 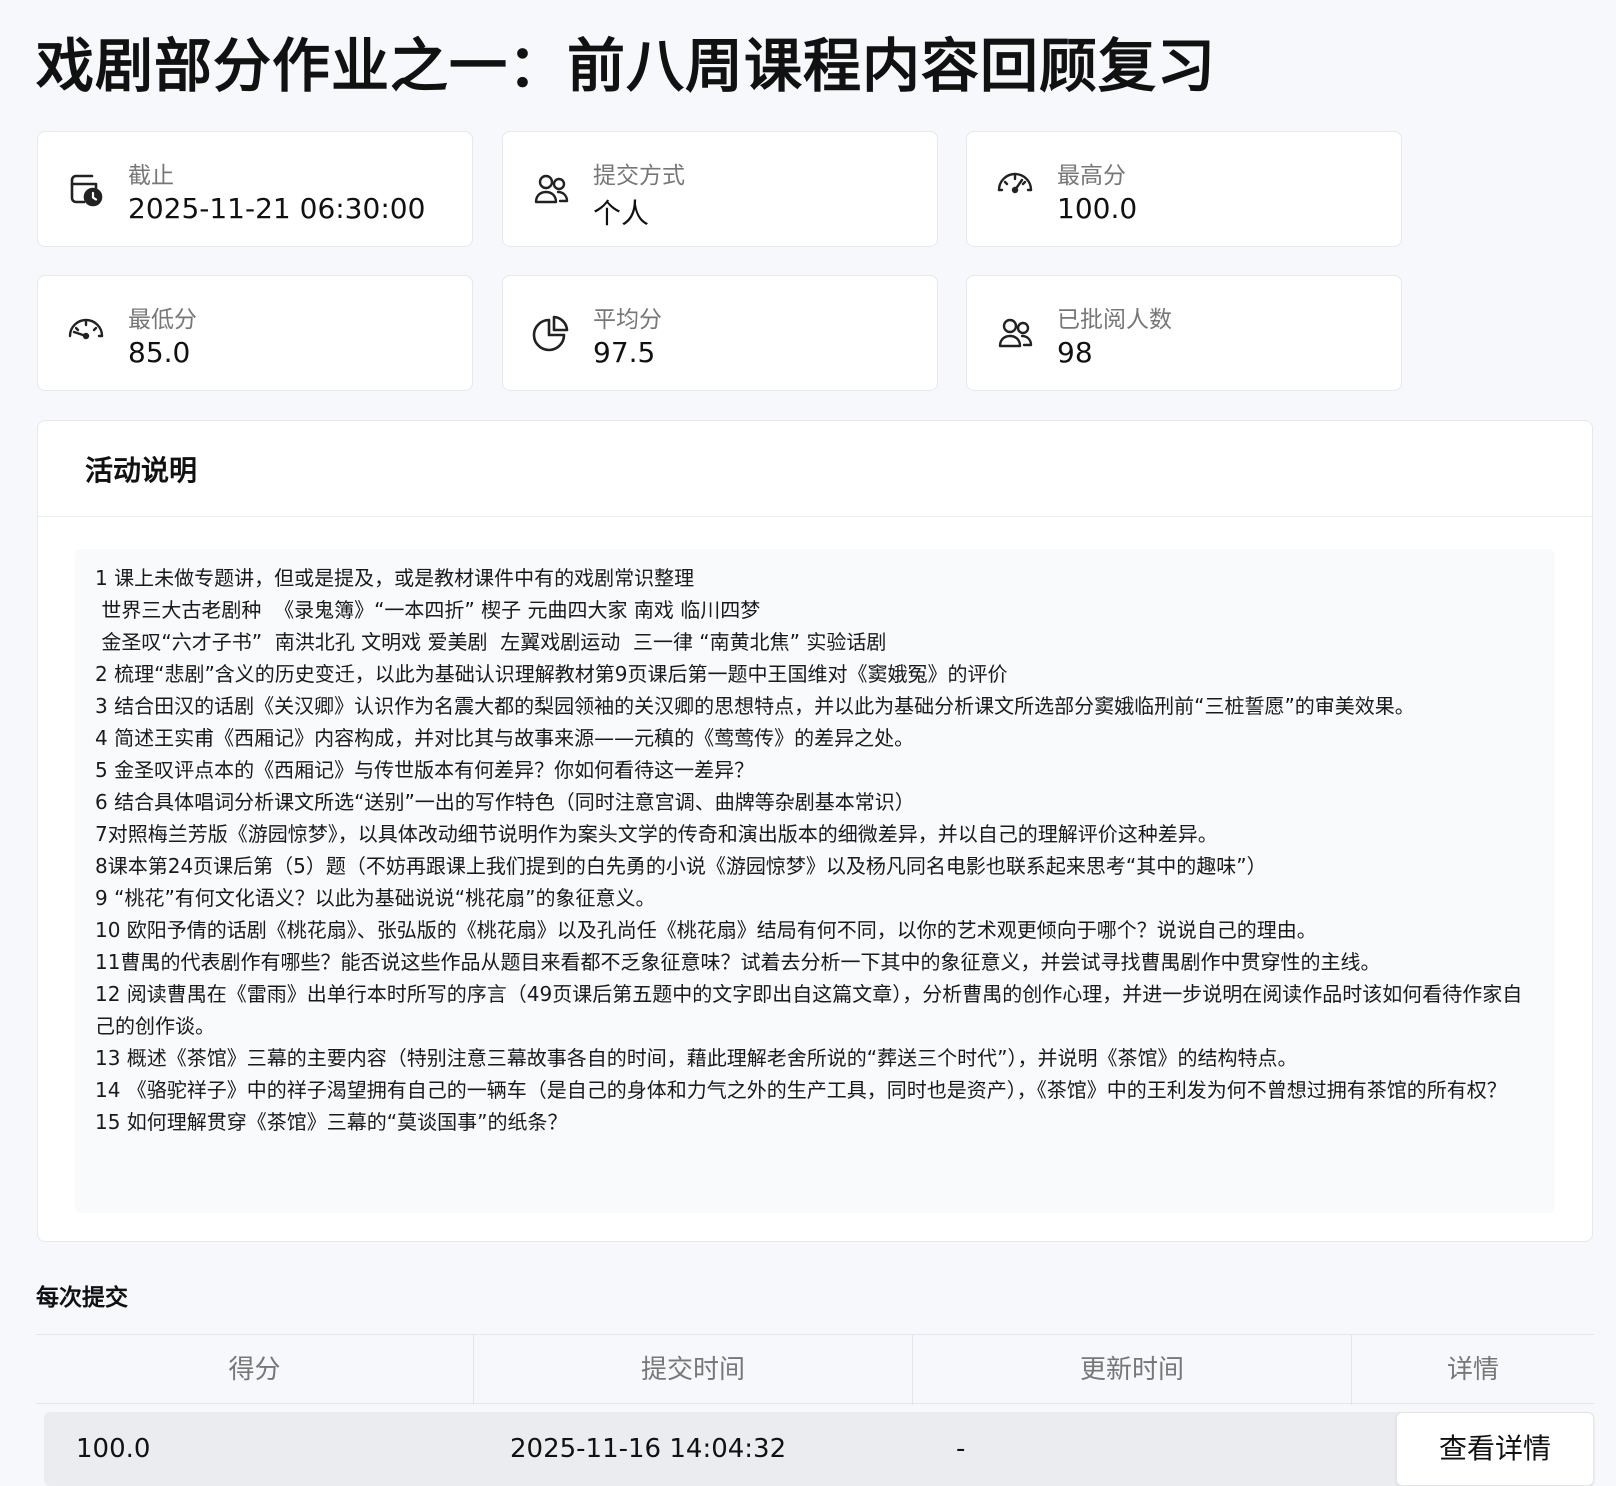 I want to click on pie-chart-icon, so click(x=551, y=334).